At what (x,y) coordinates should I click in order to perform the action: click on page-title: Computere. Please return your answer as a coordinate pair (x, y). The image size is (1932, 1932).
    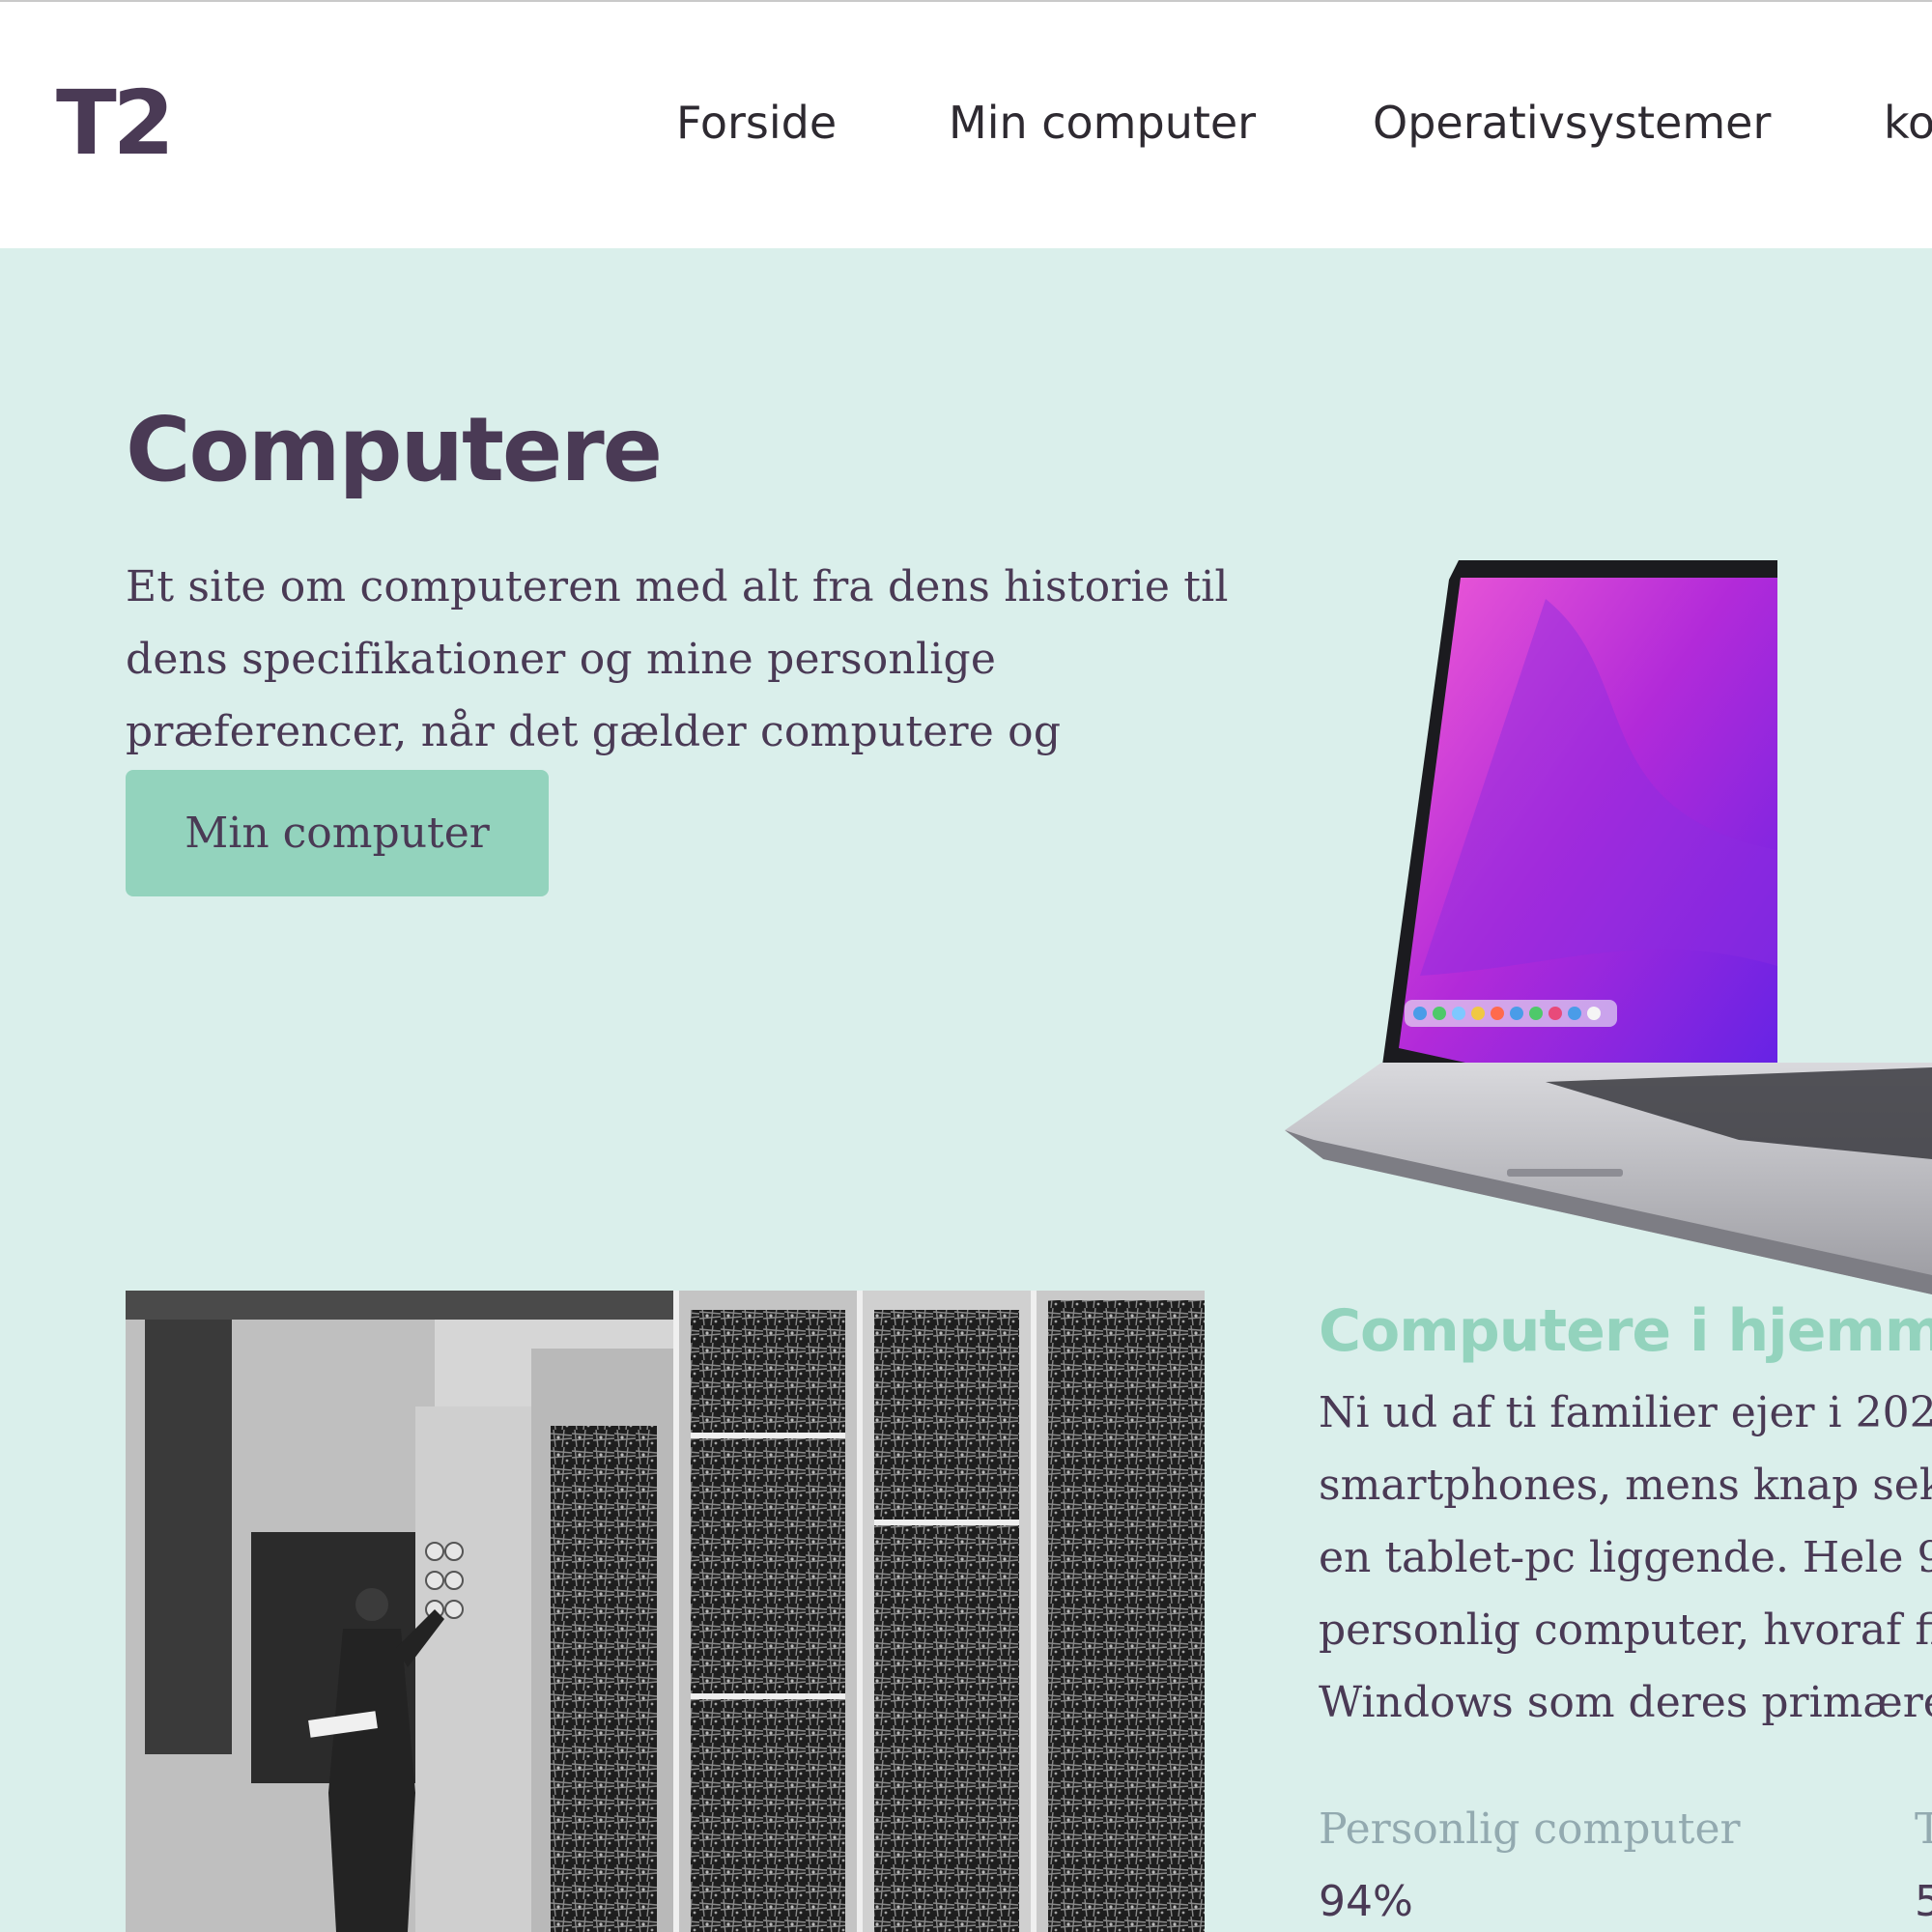
    Looking at the image, I should click on (394, 449).